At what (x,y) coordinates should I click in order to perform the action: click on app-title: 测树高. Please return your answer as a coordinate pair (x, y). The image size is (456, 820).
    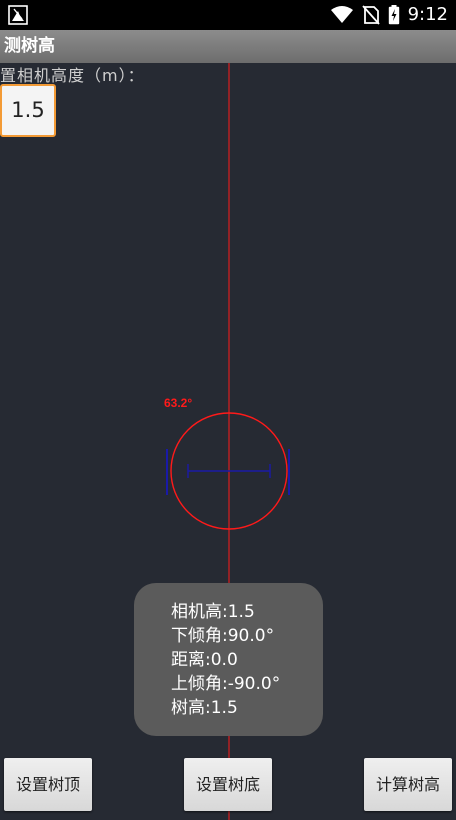
    Looking at the image, I should click on (29, 46).